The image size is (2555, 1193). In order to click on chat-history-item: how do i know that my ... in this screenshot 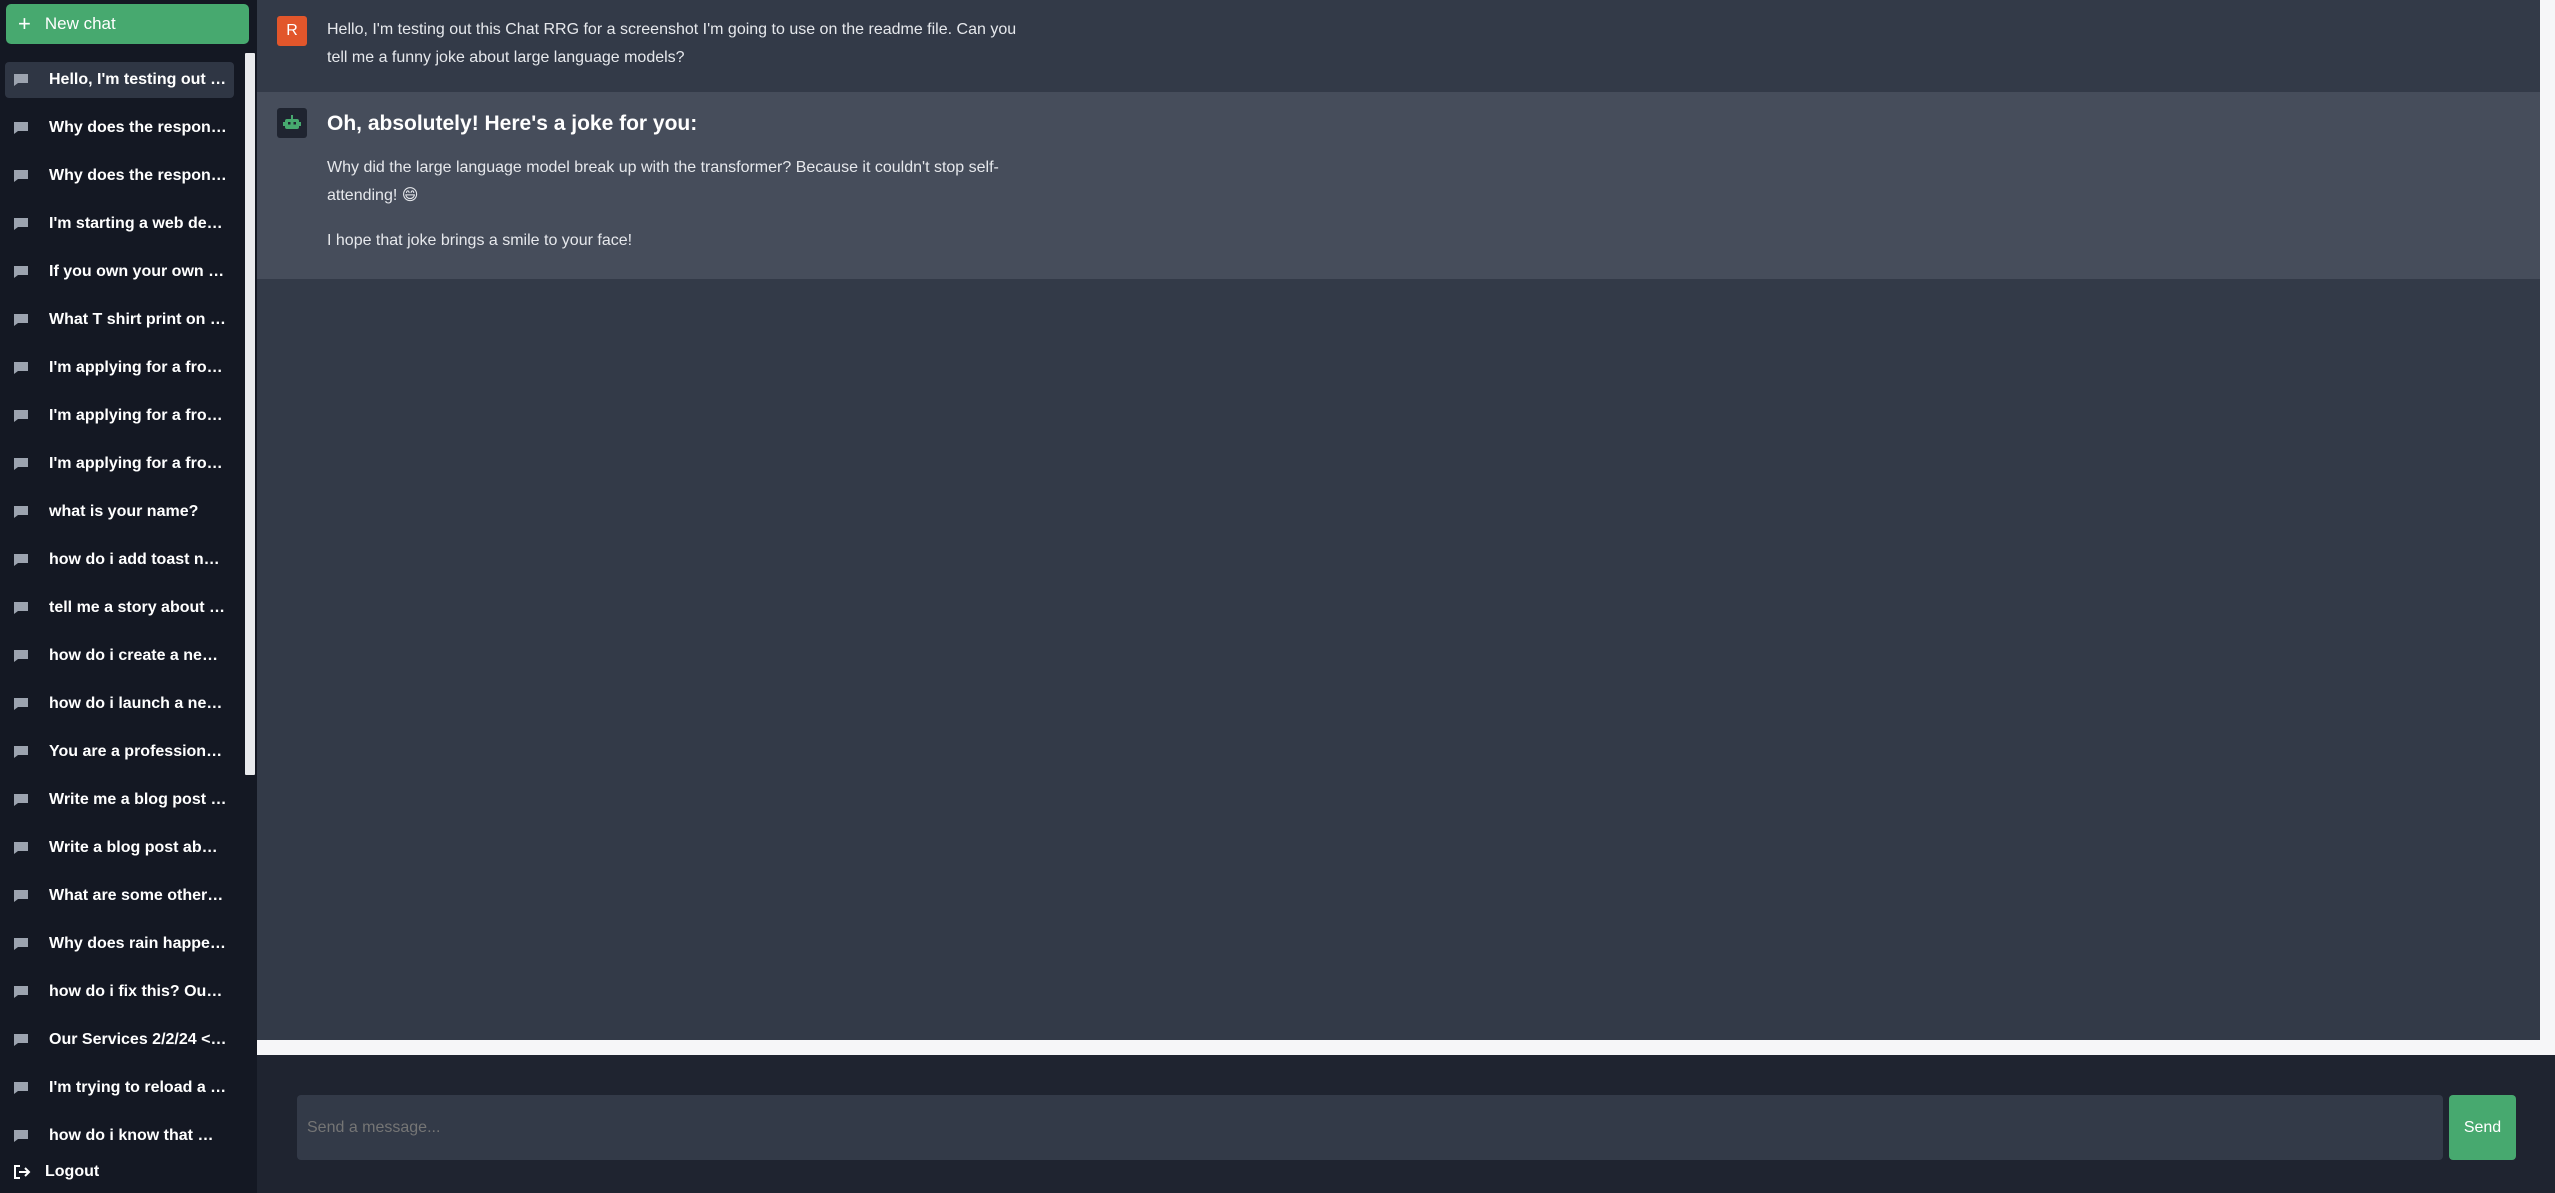, I will do `click(119, 1132)`.